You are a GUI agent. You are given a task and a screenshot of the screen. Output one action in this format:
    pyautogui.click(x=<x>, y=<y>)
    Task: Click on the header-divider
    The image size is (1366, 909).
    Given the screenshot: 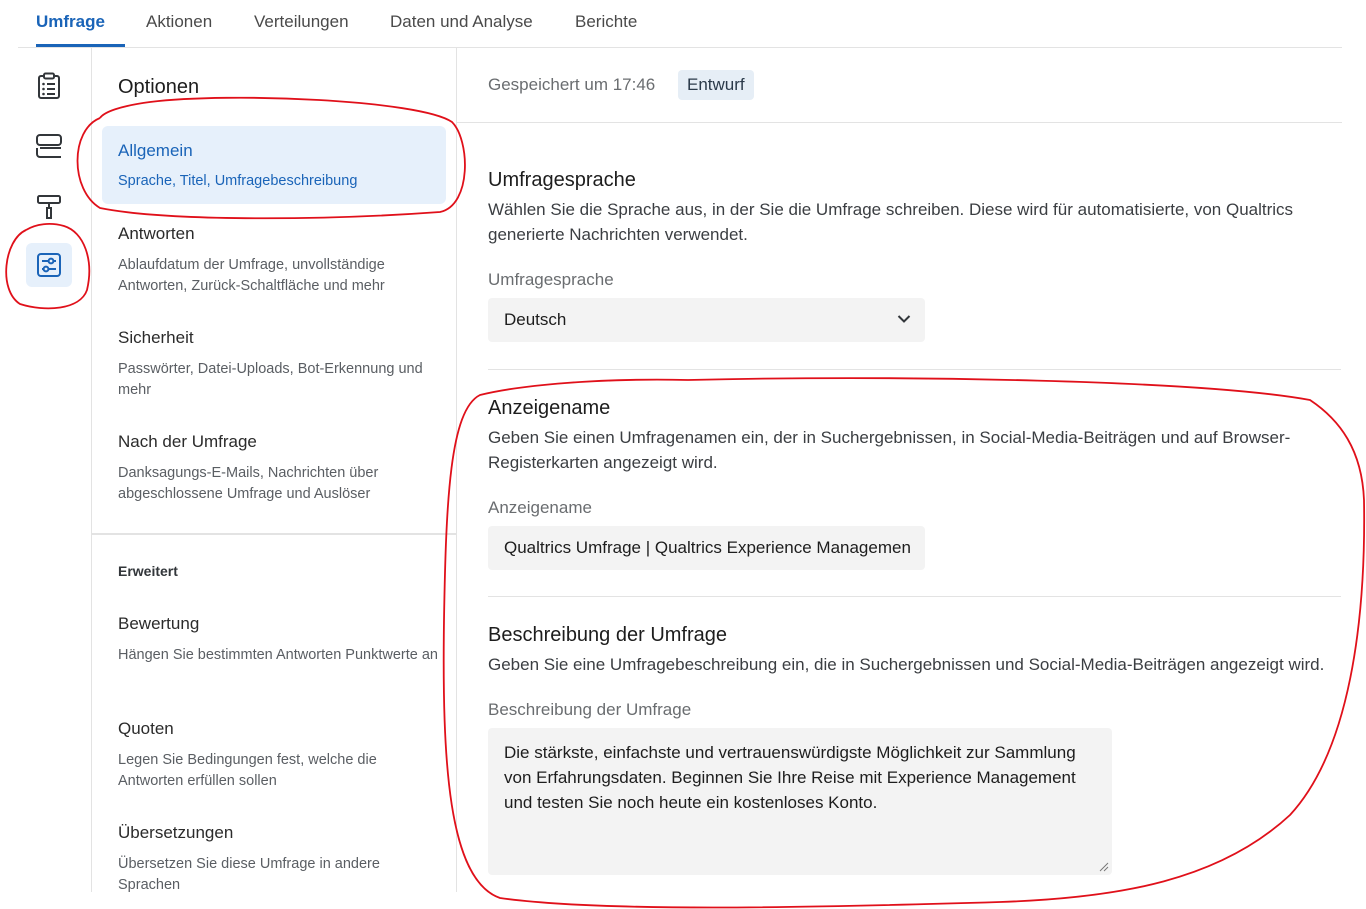 What is the action you would take?
    pyautogui.click(x=899, y=122)
    